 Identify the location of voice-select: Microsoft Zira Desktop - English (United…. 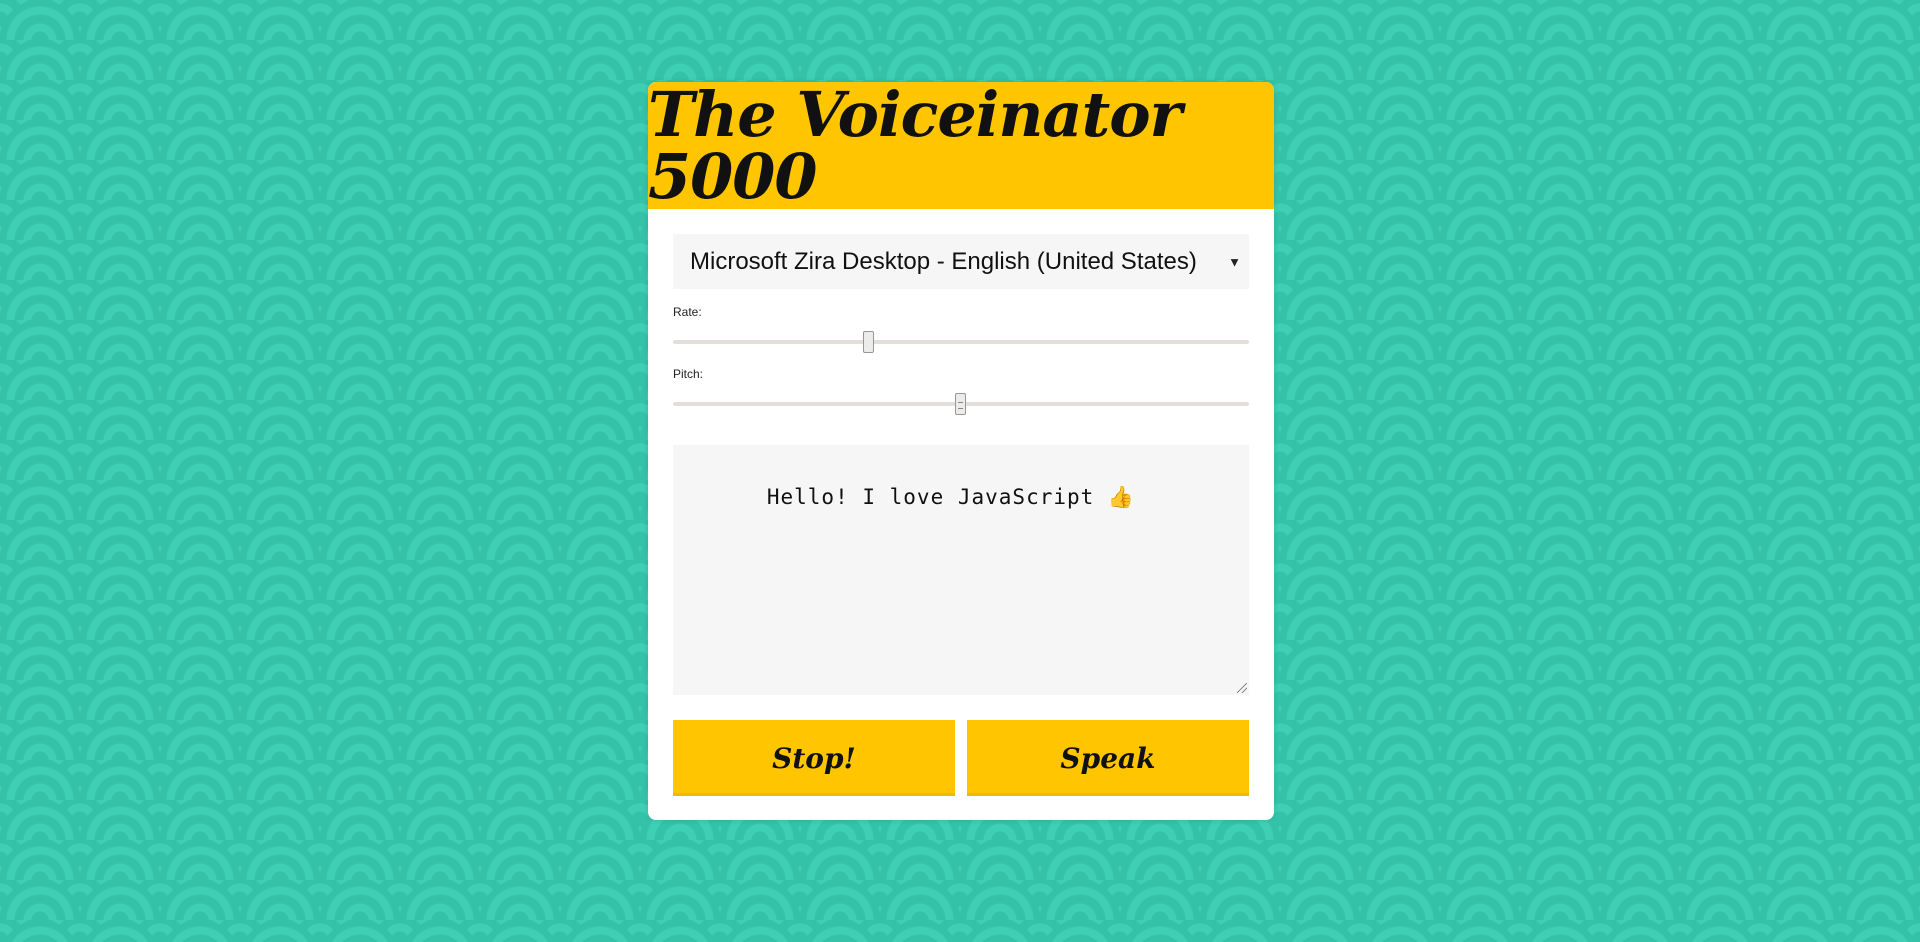
(961, 261).